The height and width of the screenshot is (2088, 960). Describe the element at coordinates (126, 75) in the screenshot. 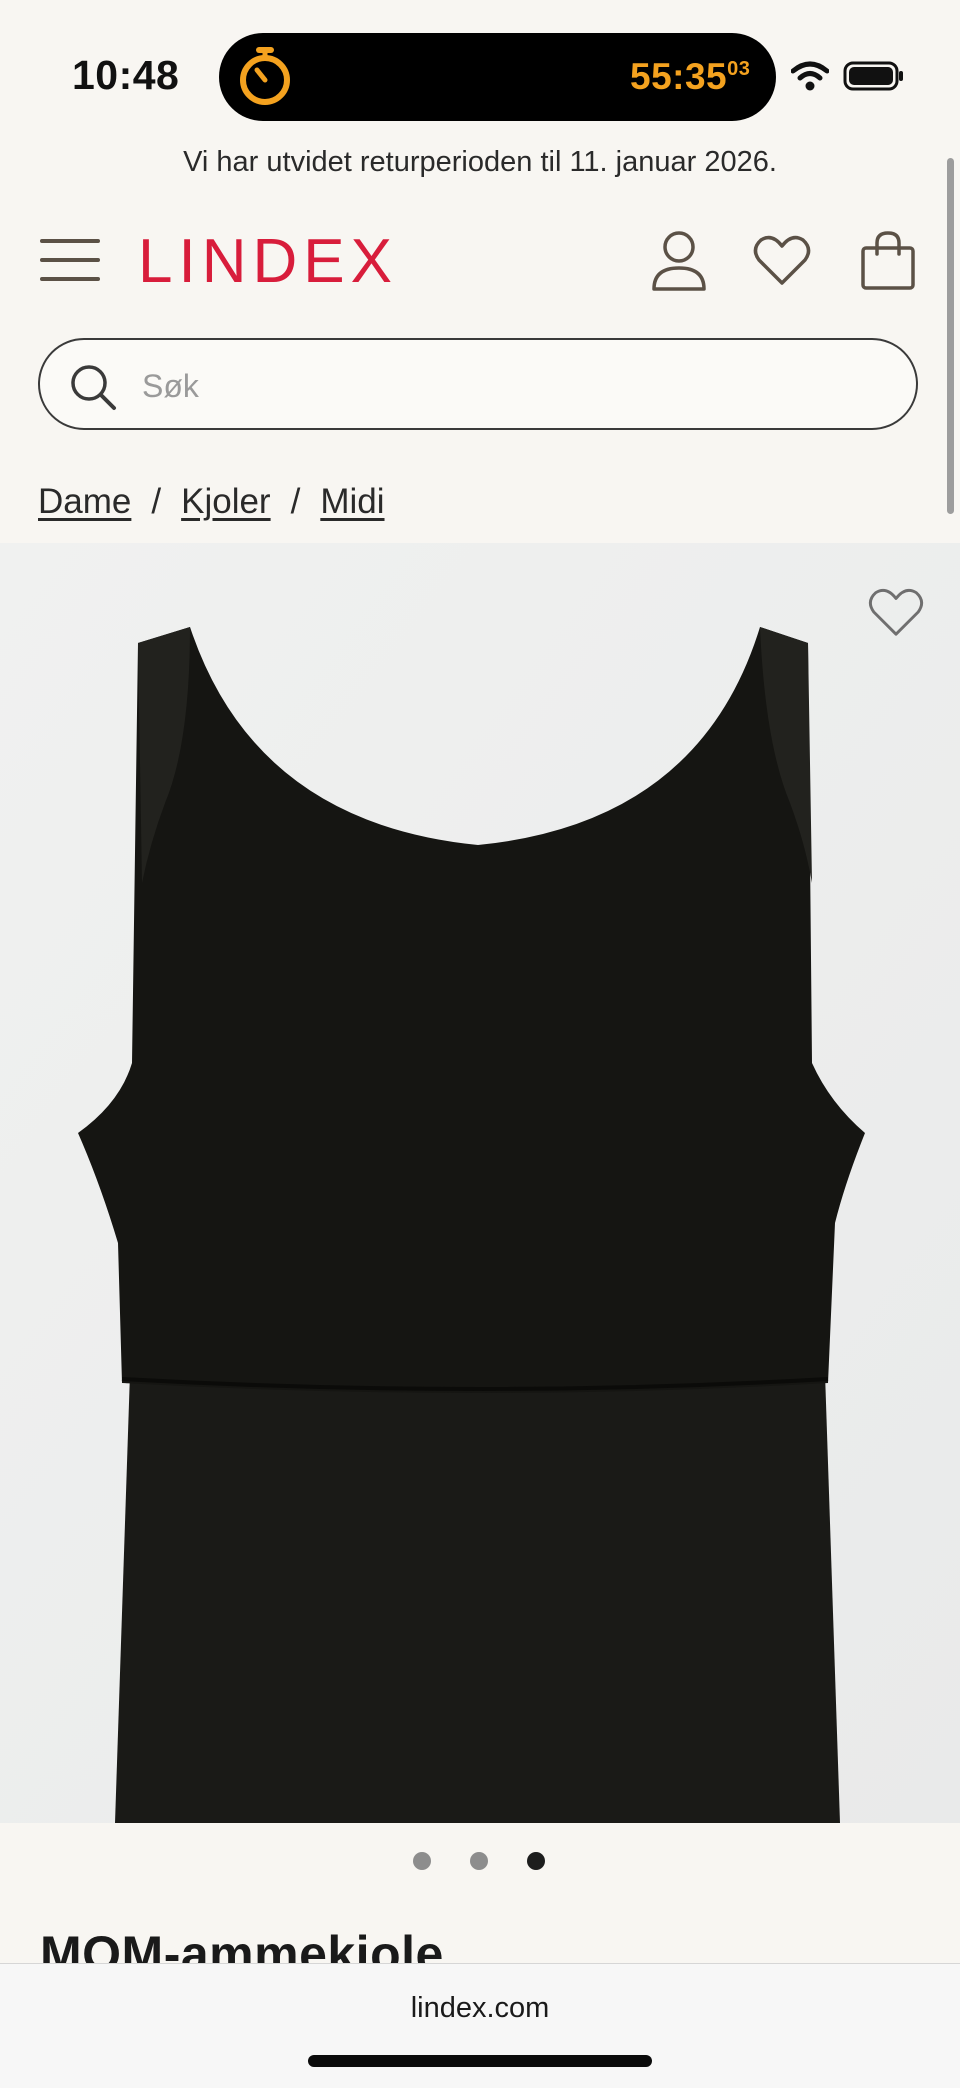

I see `status-time: 10:48` at that location.